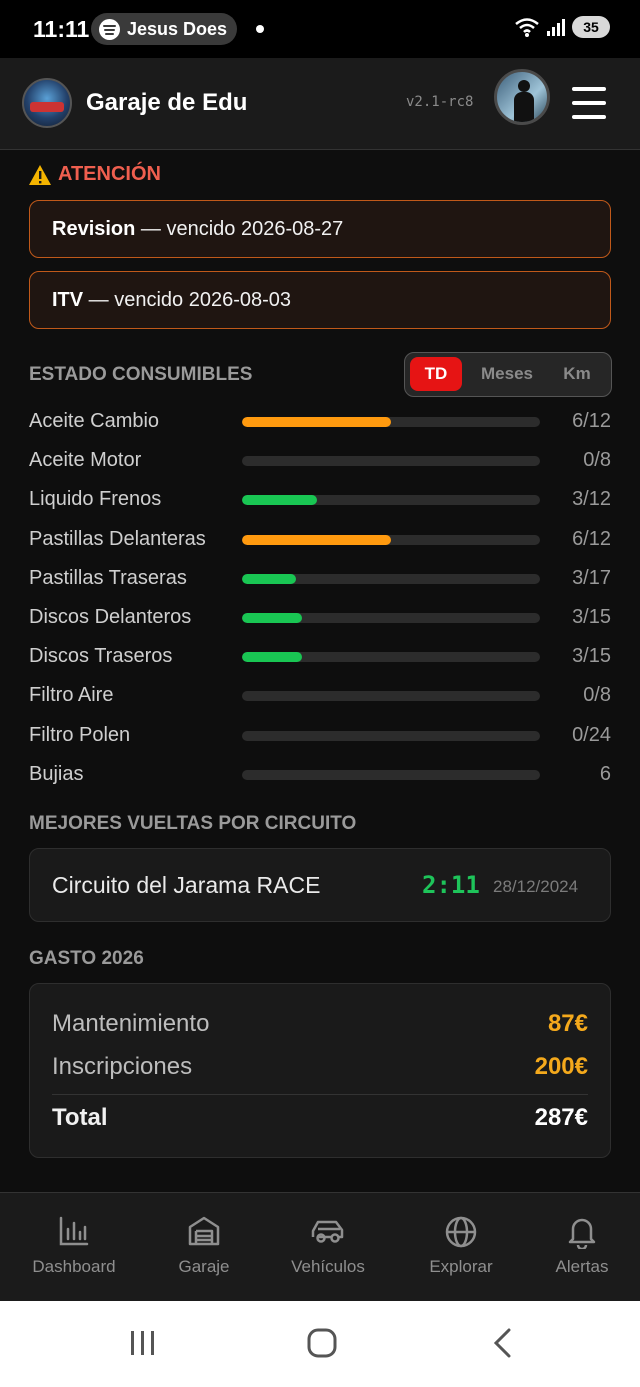 This screenshot has height=1387, width=640. I want to click on nav-label: Explorar, so click(461, 1266).